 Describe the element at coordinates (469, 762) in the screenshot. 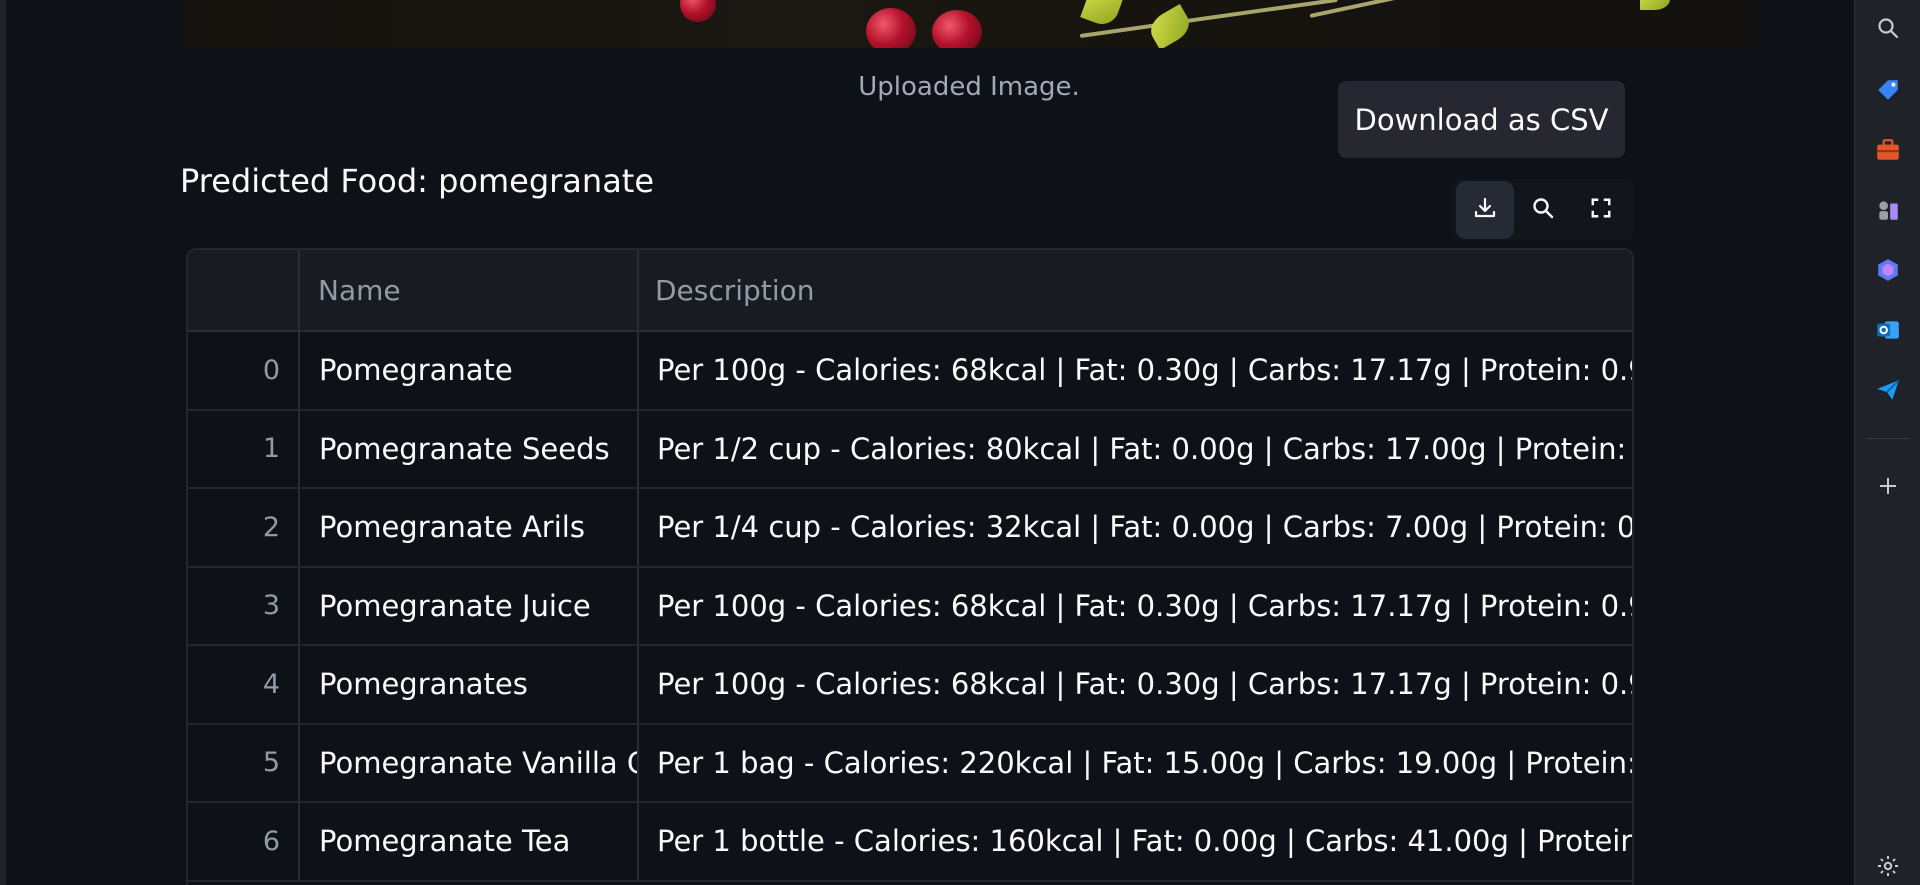

I see `row-name: Pomegranate Vanilla Cas` at that location.